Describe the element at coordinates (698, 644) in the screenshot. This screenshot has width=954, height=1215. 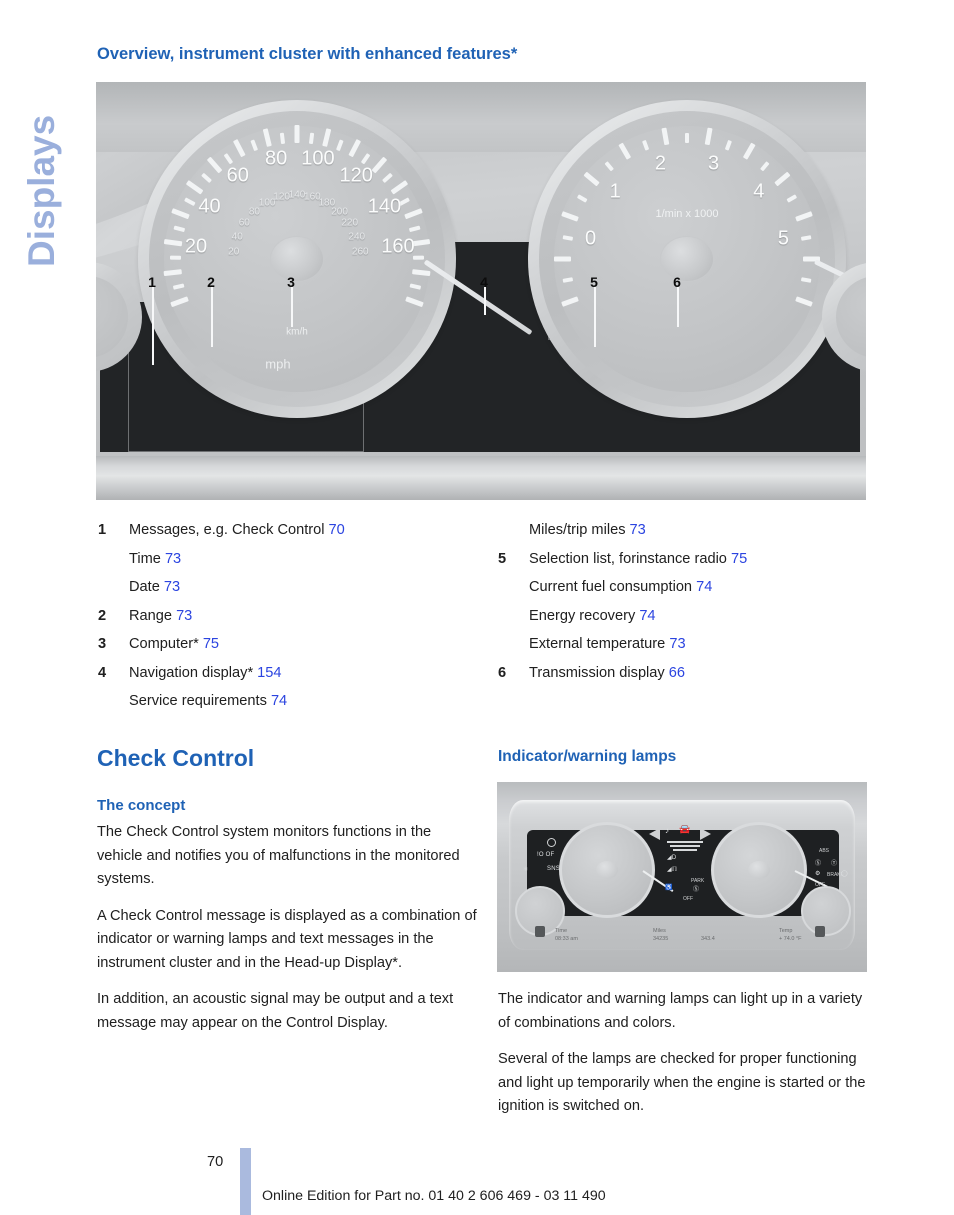
I see `legend-item: External temperature 73` at that location.